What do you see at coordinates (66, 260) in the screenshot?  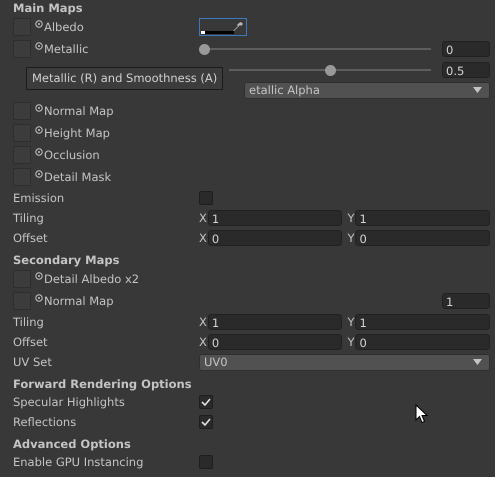 I see `section-header: Secondary Maps` at bounding box center [66, 260].